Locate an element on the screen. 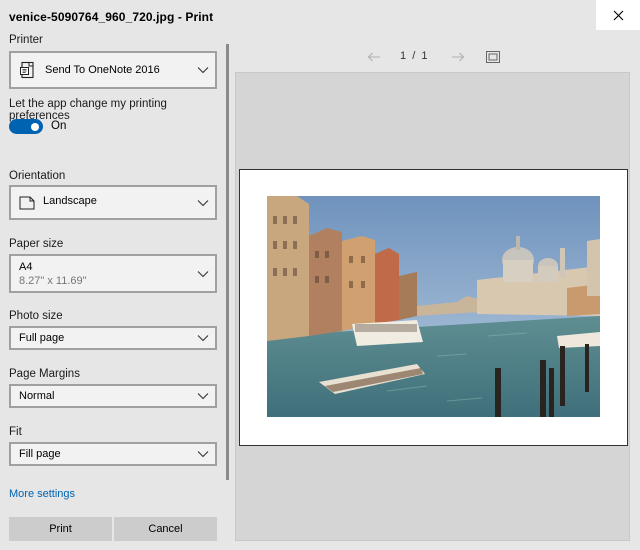  fit-value: Fill page is located at coordinates (40, 454).